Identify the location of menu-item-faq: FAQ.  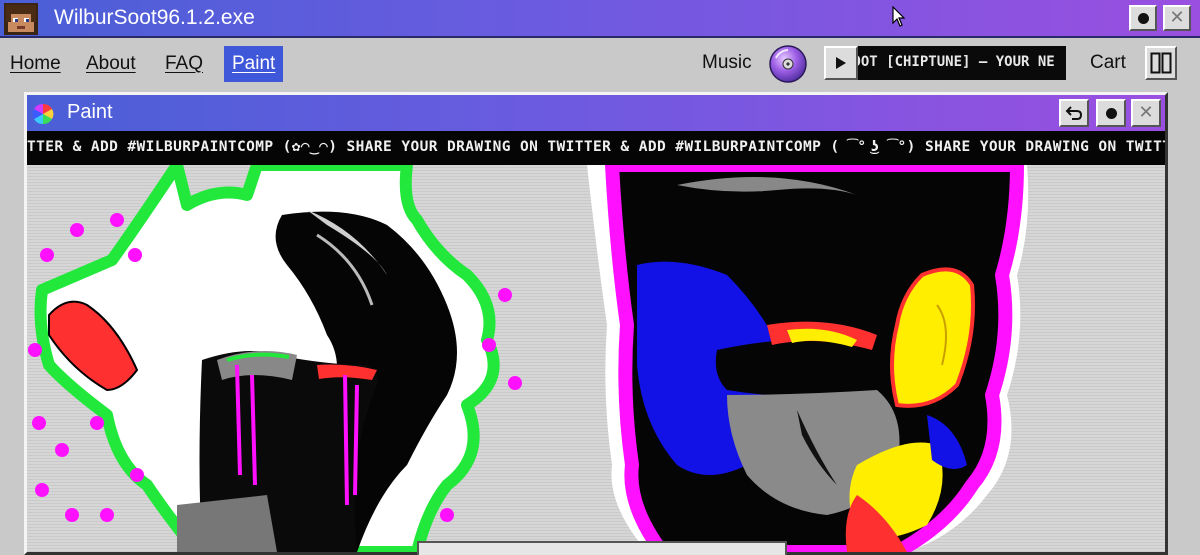
(184, 64).